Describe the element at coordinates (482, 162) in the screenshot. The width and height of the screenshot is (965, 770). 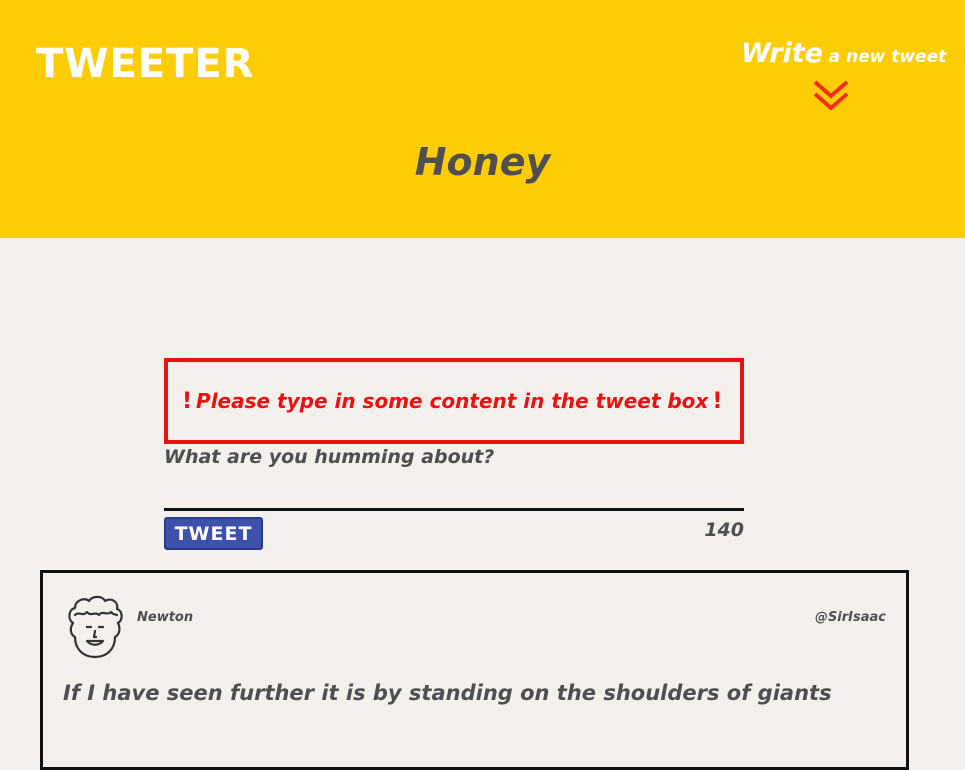
I see `page-title: Honey` at that location.